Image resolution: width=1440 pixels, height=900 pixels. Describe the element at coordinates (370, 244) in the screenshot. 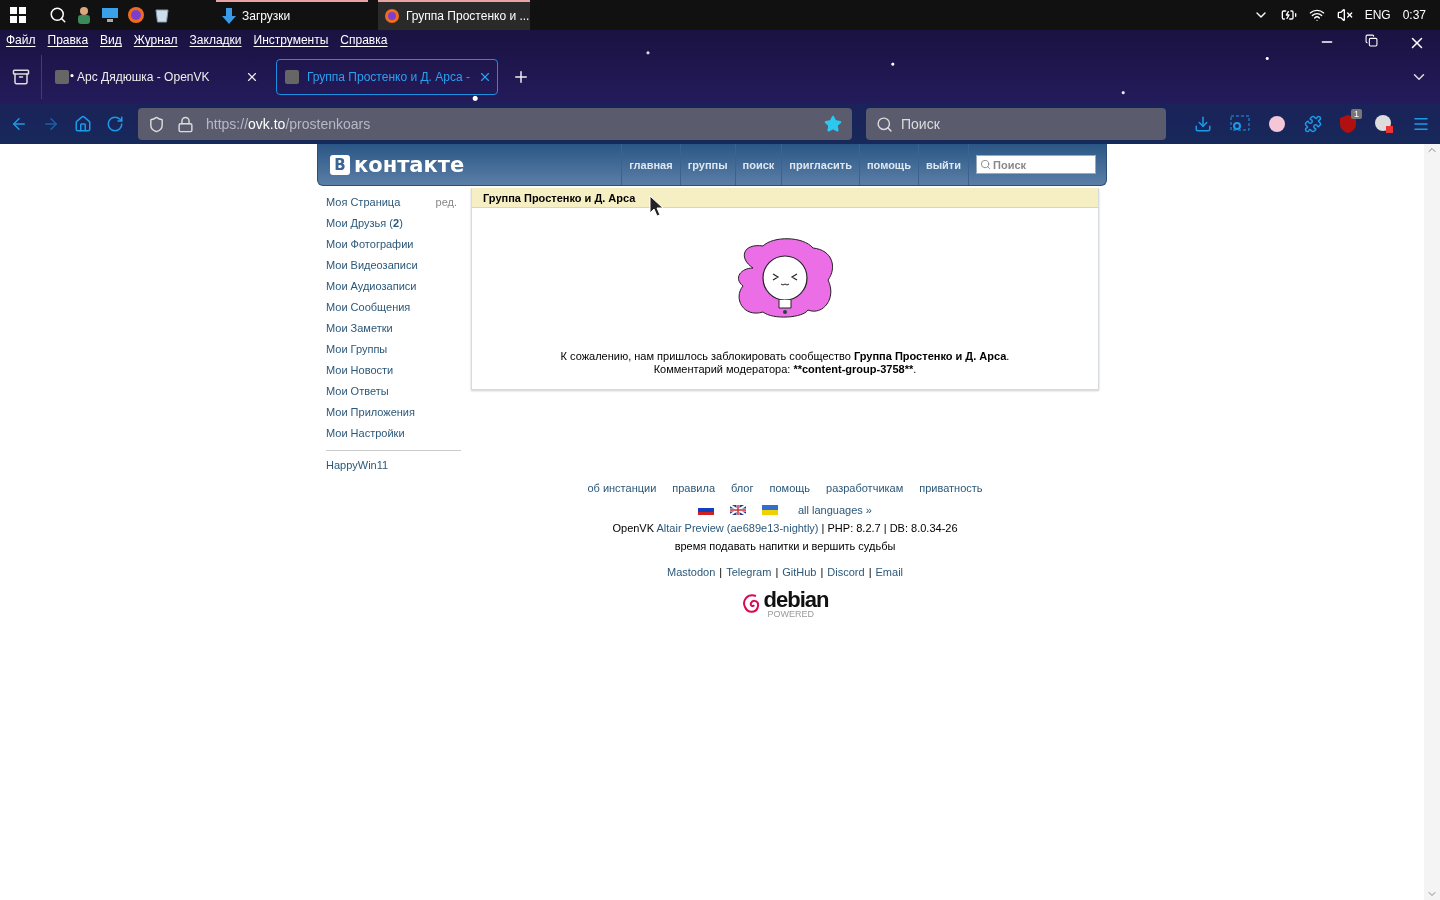

I see `sidebar-link: Мои Фотографии` at that location.